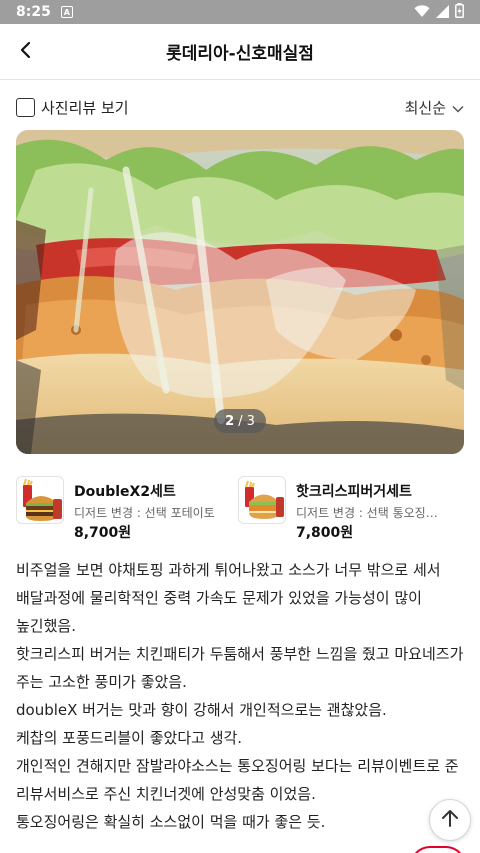  What do you see at coordinates (25, 107) in the screenshot?
I see `photo-review-checkbox` at bounding box center [25, 107].